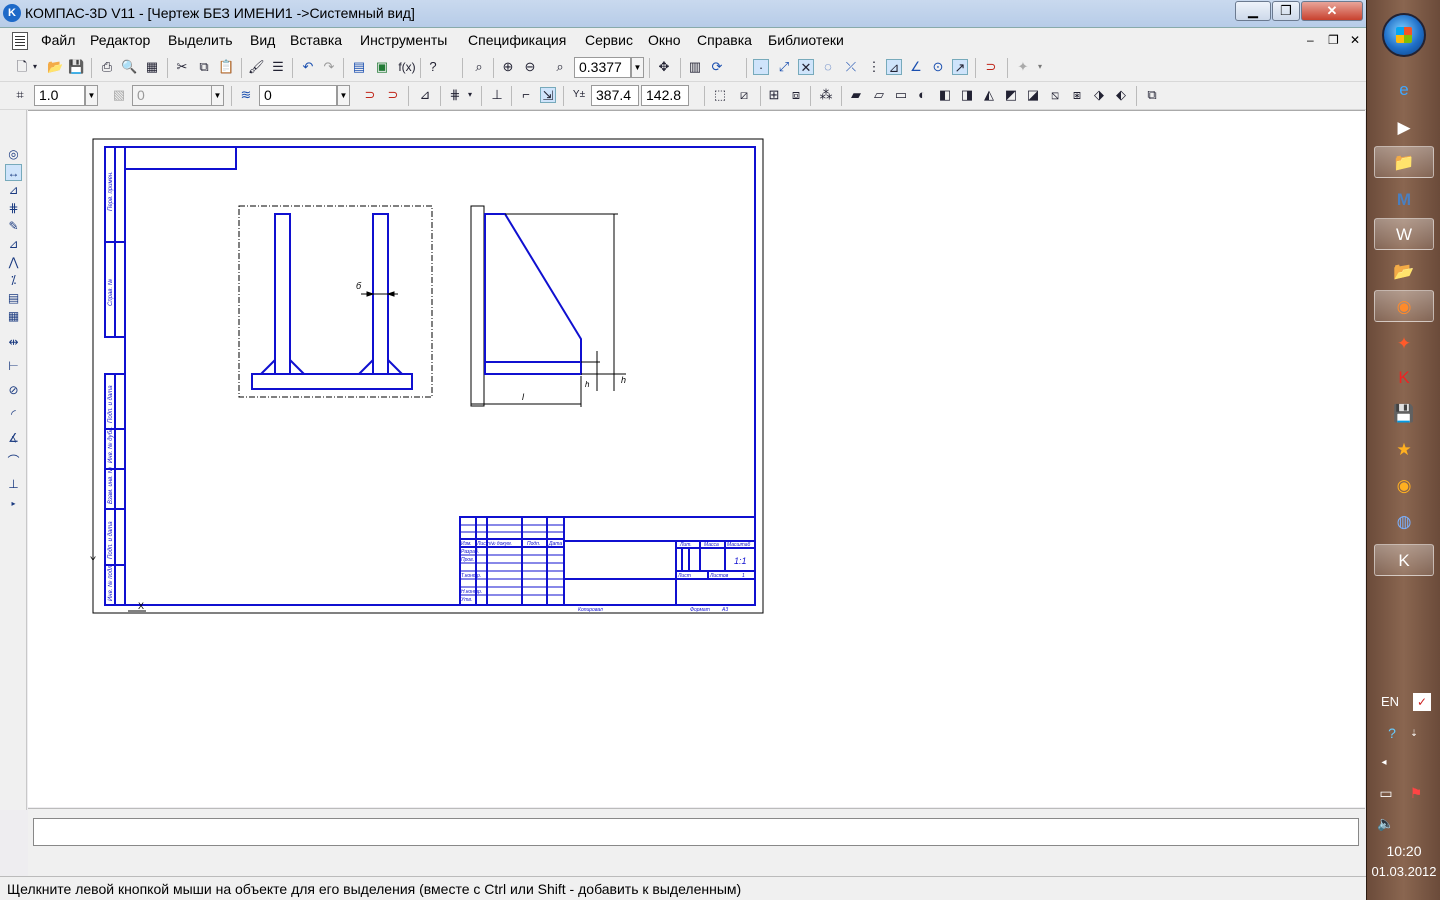 This screenshot has height=900, width=1440. What do you see at coordinates (1404, 306) in the screenshot?
I see `firefox-icon: ◉` at bounding box center [1404, 306].